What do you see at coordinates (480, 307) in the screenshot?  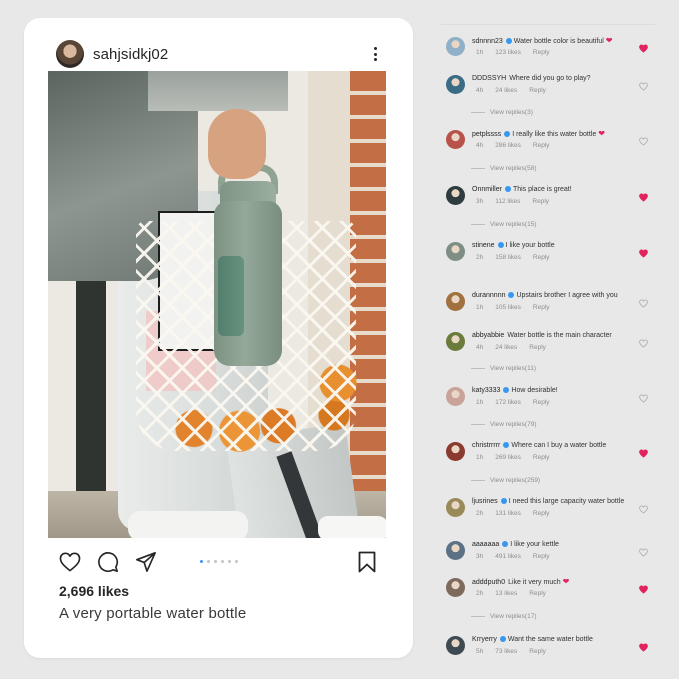 I see `comment-time: 1h` at bounding box center [480, 307].